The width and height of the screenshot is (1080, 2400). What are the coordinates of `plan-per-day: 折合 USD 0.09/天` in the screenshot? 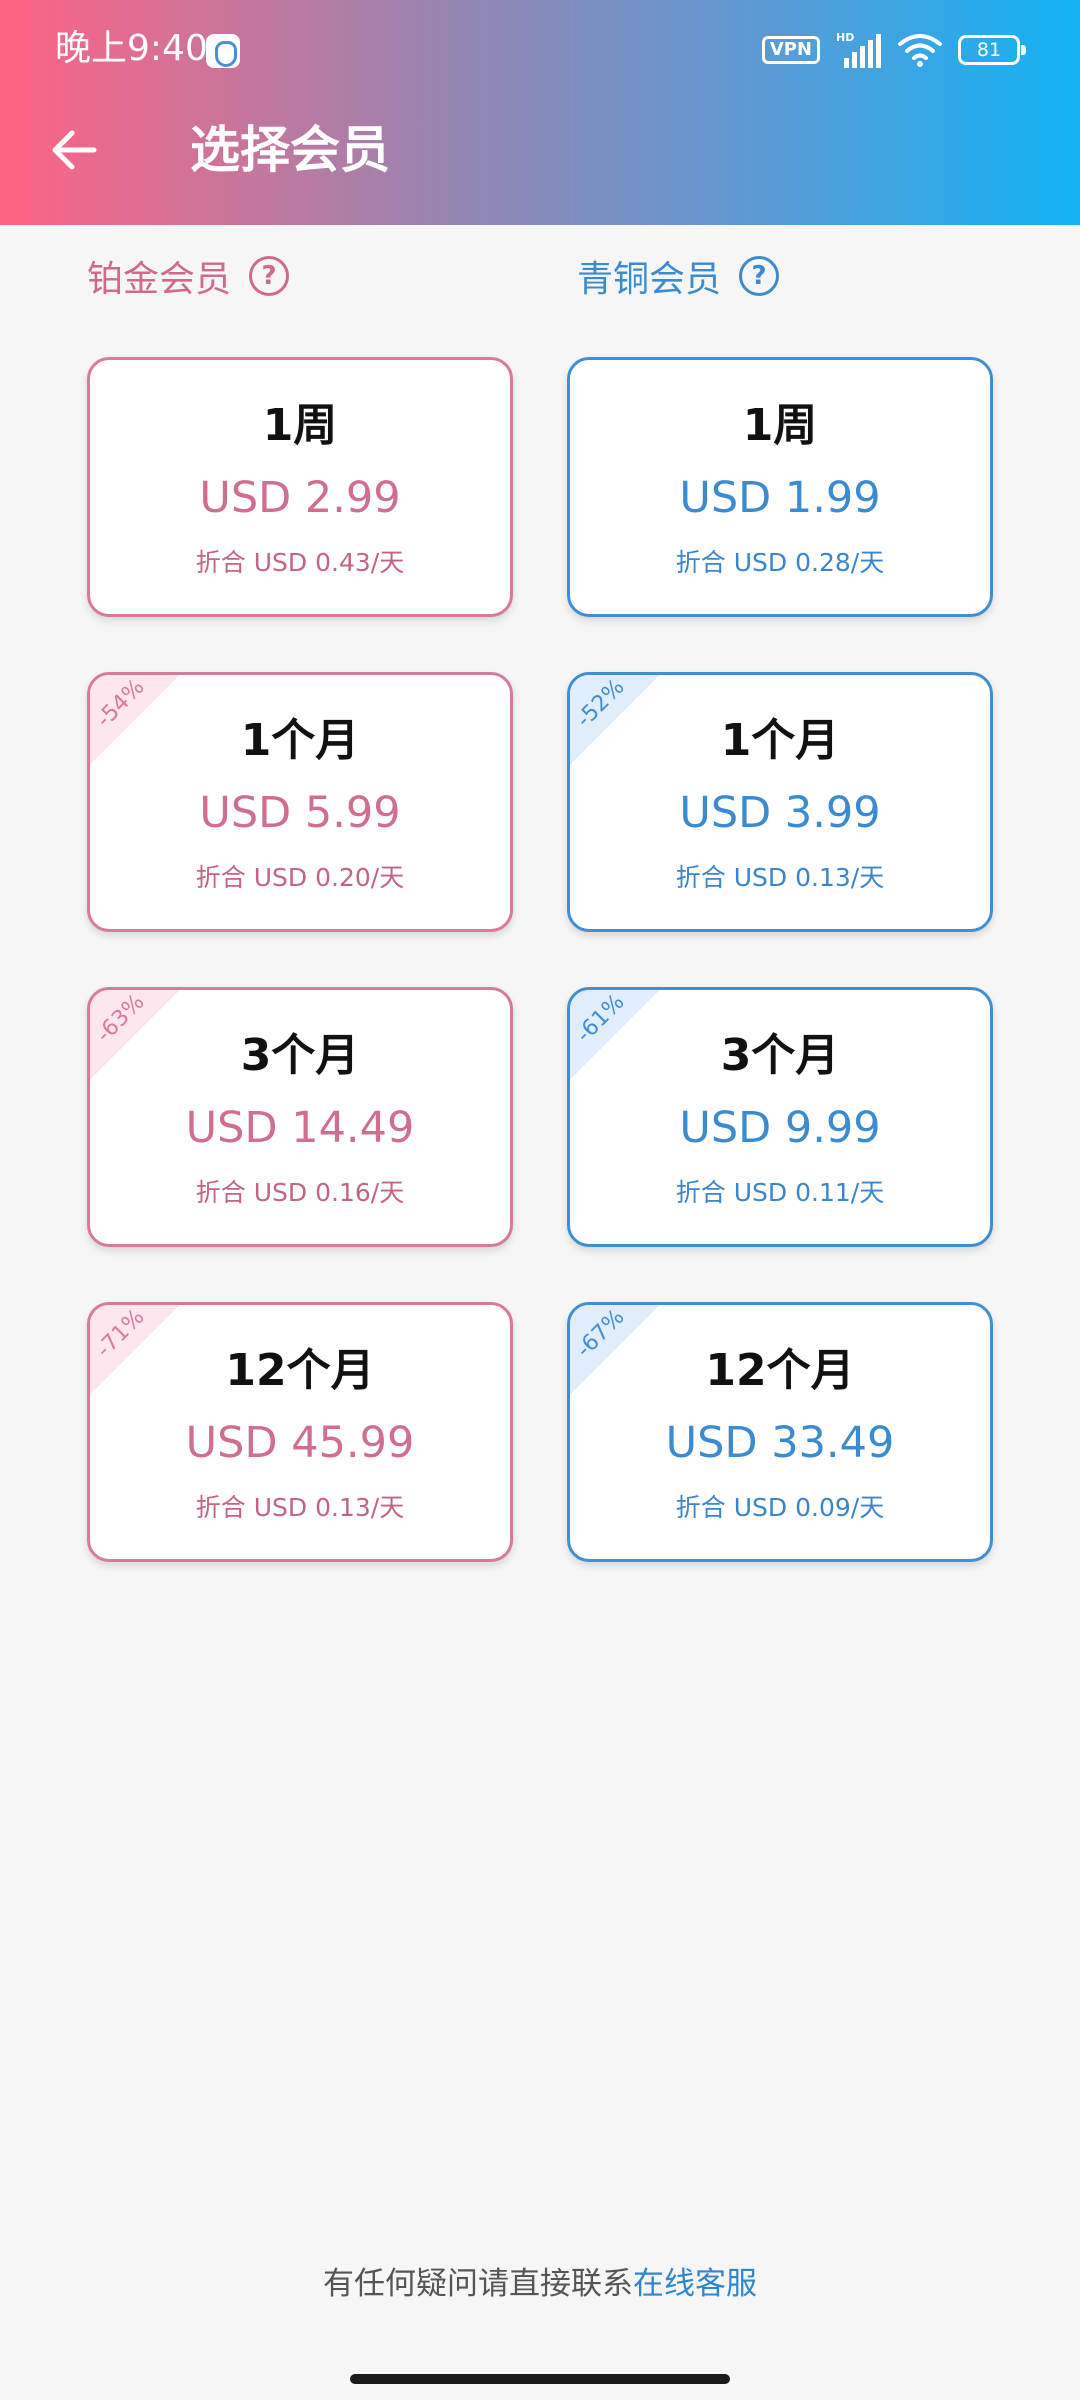 It's located at (780, 1507).